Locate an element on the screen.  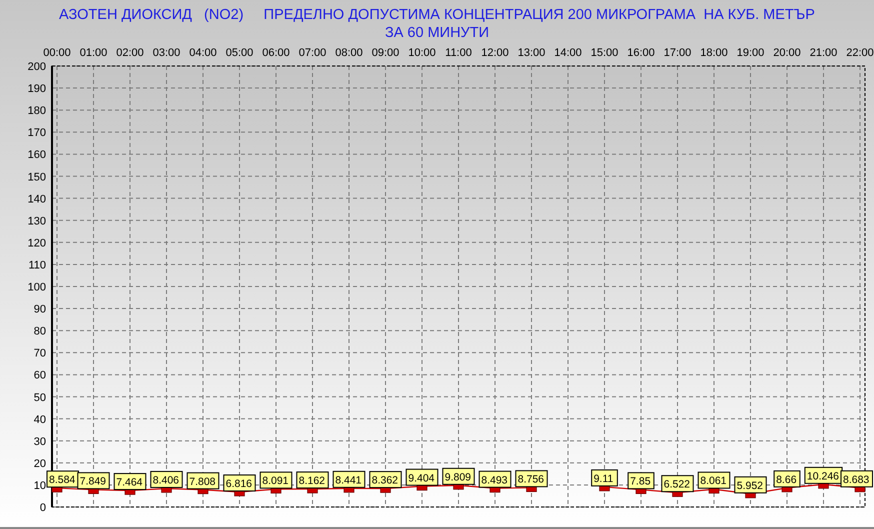
value-label: 9.404 is located at coordinates (422, 477).